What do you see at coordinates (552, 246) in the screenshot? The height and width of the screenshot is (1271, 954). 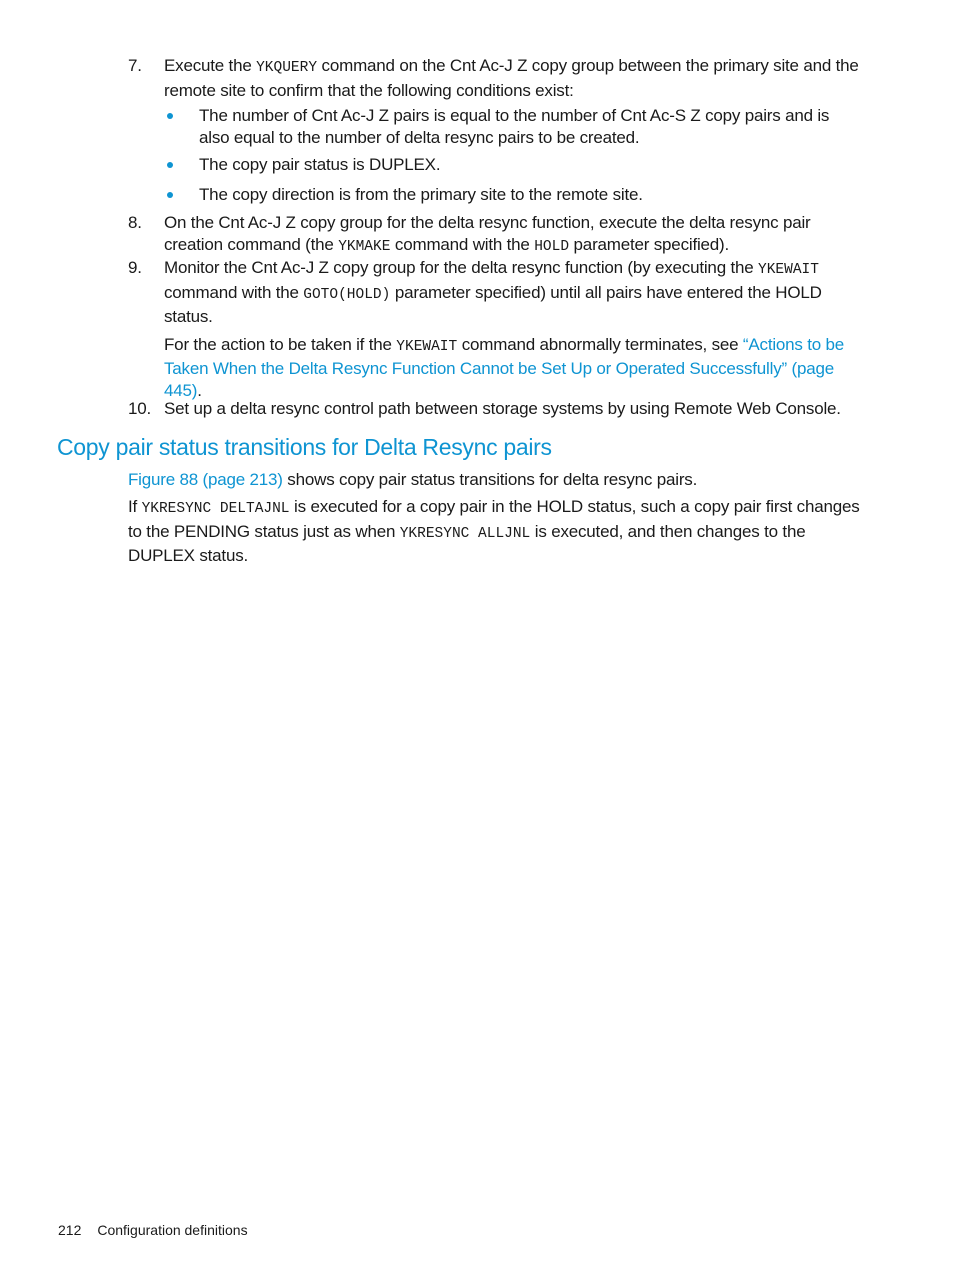 I see `command-code: HOLD` at bounding box center [552, 246].